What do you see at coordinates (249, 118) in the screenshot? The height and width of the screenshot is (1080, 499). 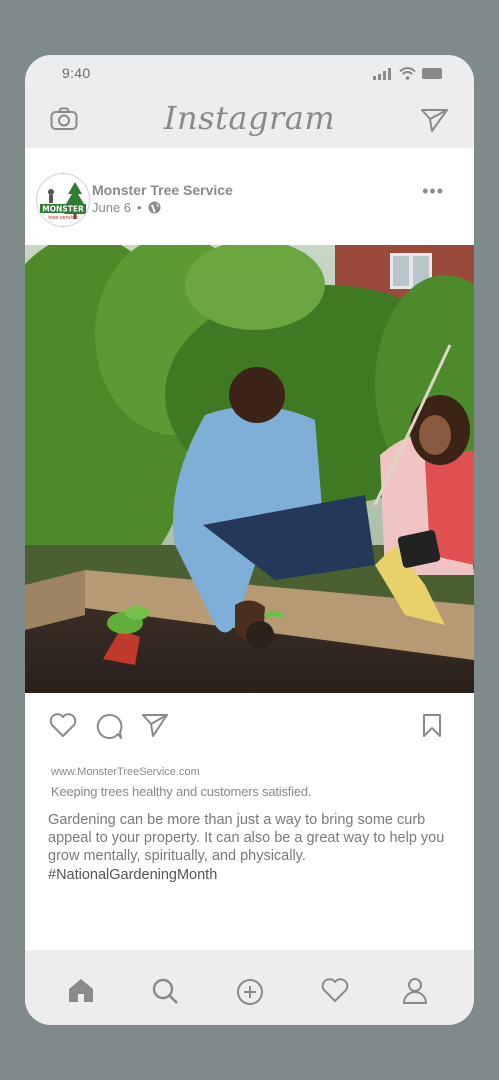 I see `instagram-logo: Instagram` at bounding box center [249, 118].